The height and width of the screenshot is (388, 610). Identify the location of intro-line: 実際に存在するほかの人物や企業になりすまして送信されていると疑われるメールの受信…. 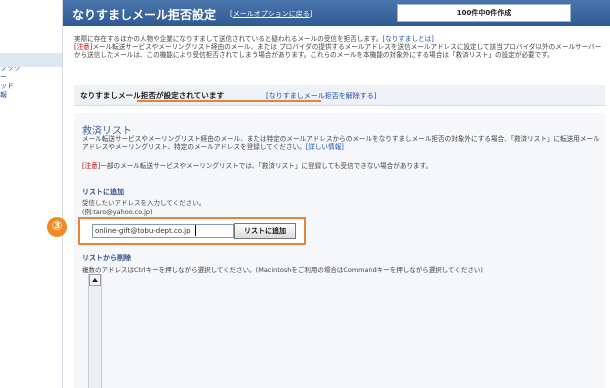
(228, 39).